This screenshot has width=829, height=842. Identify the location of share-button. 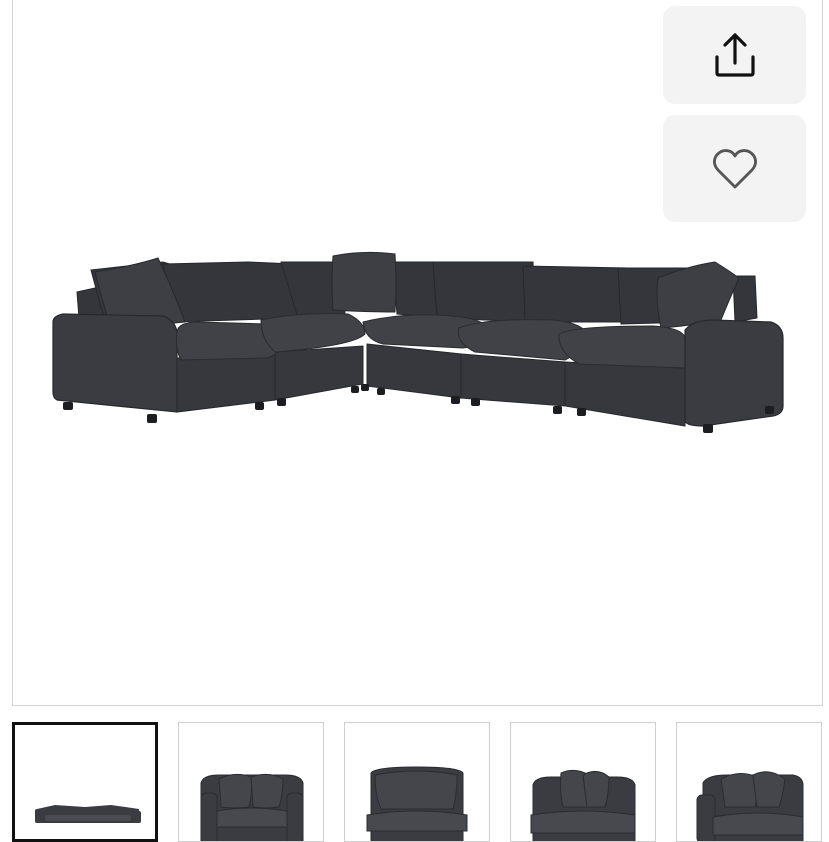
(734, 55).